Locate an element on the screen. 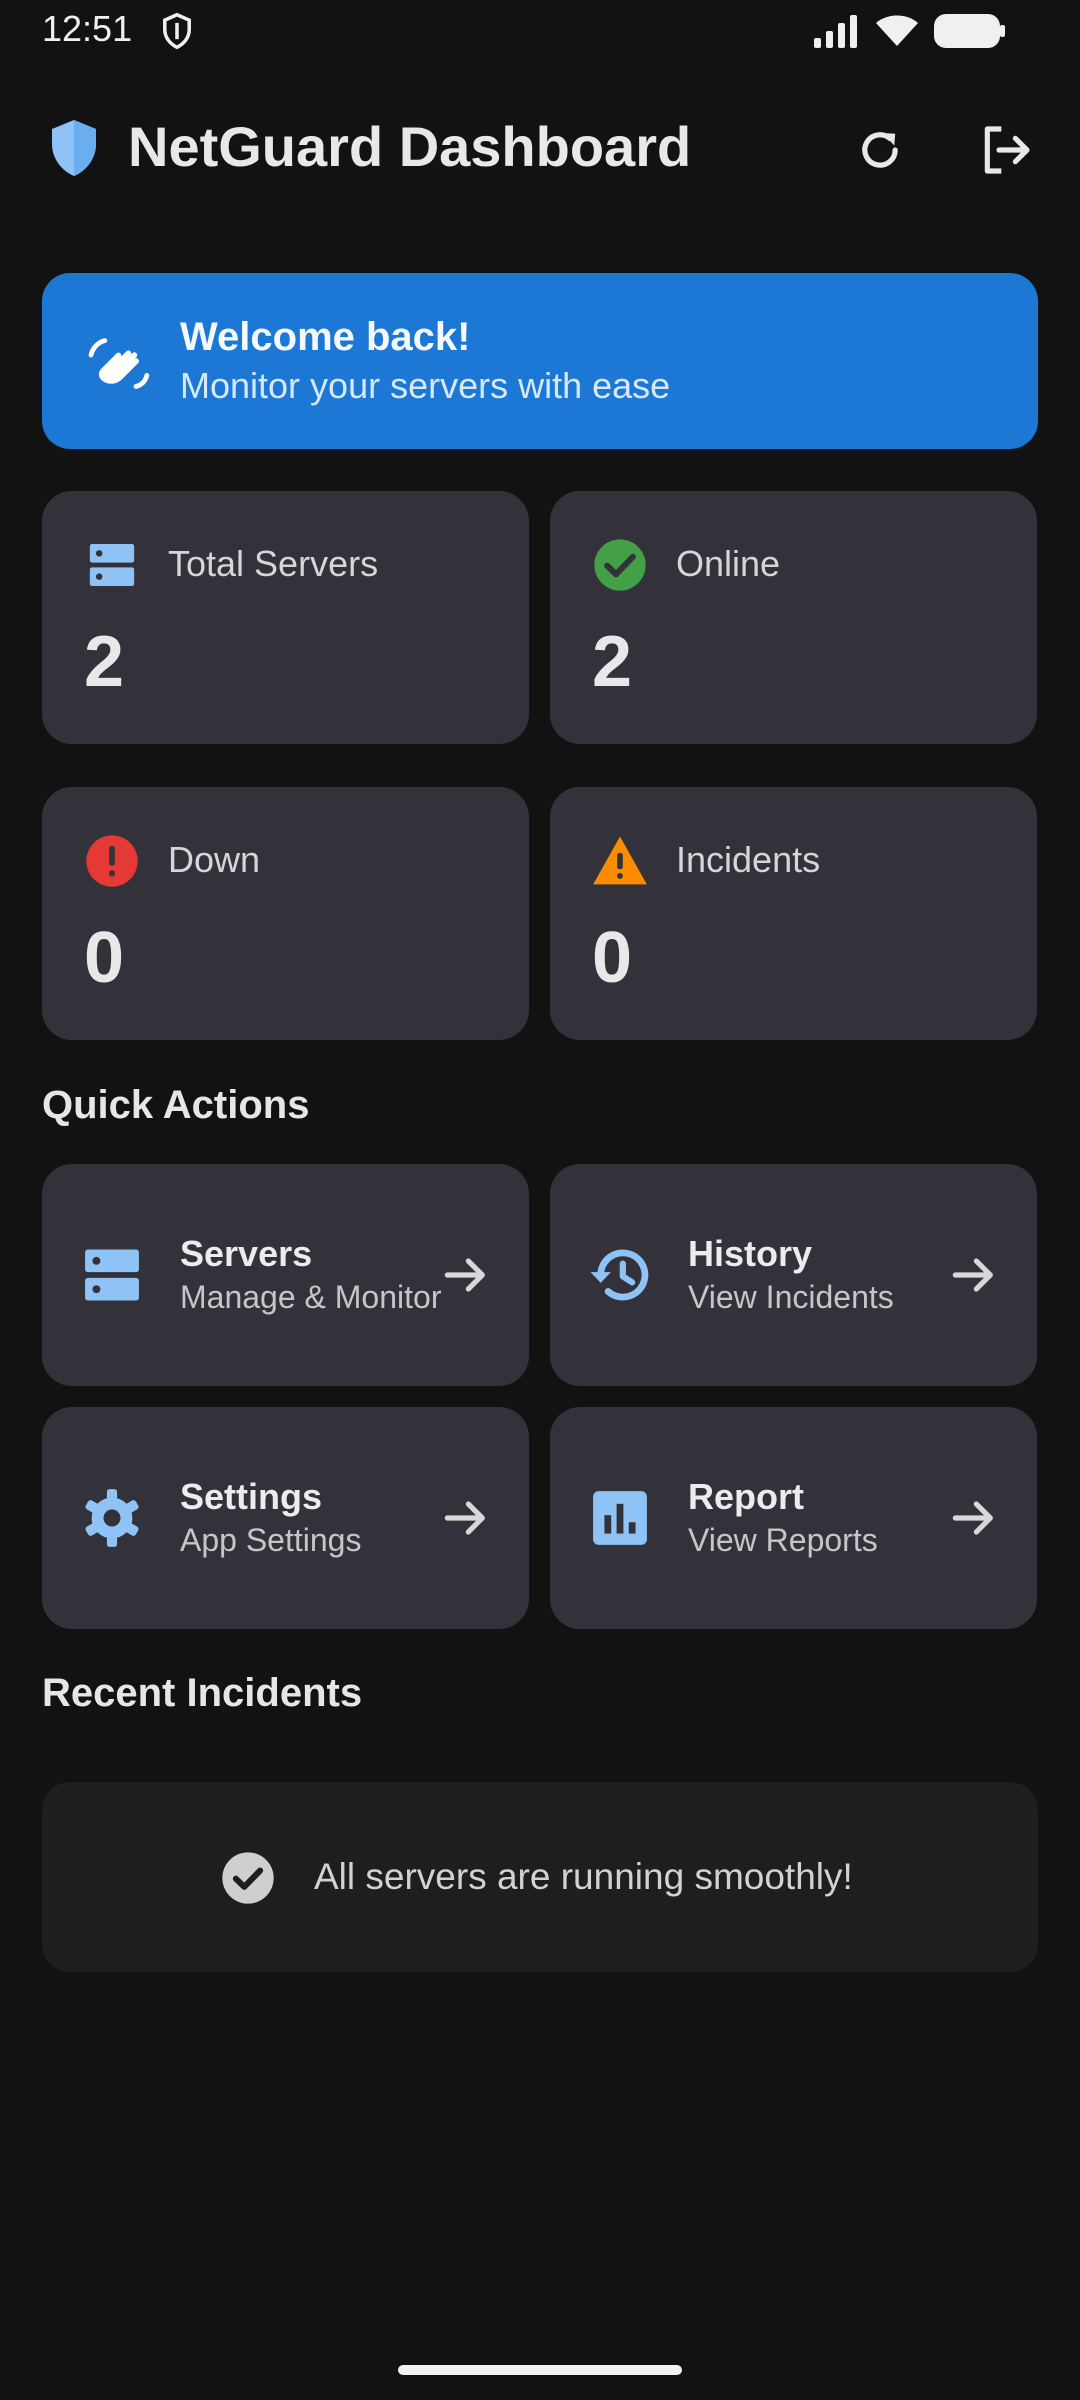  action-card-servers: Servers Manage & Monitor is located at coordinates (285, 1275).